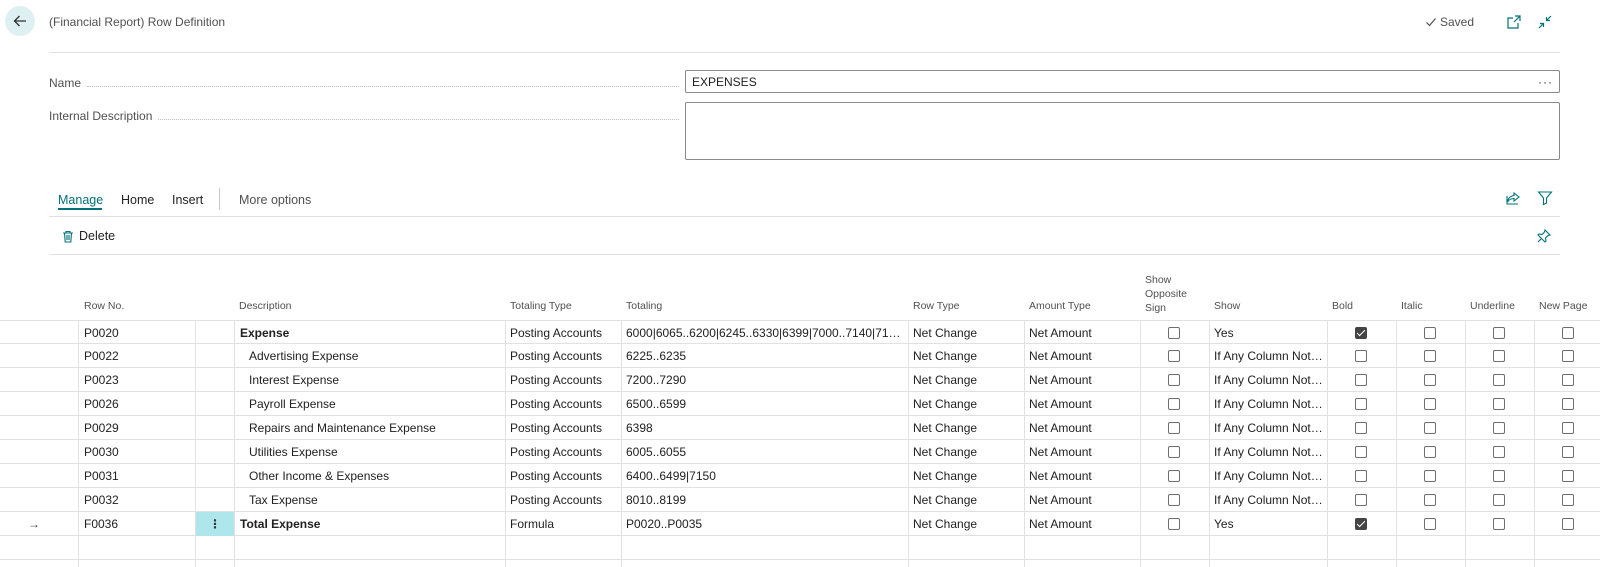 This screenshot has height=567, width=1600. Describe the element at coordinates (765, 428) in the screenshot. I see `totaling-cell: 6398` at that location.